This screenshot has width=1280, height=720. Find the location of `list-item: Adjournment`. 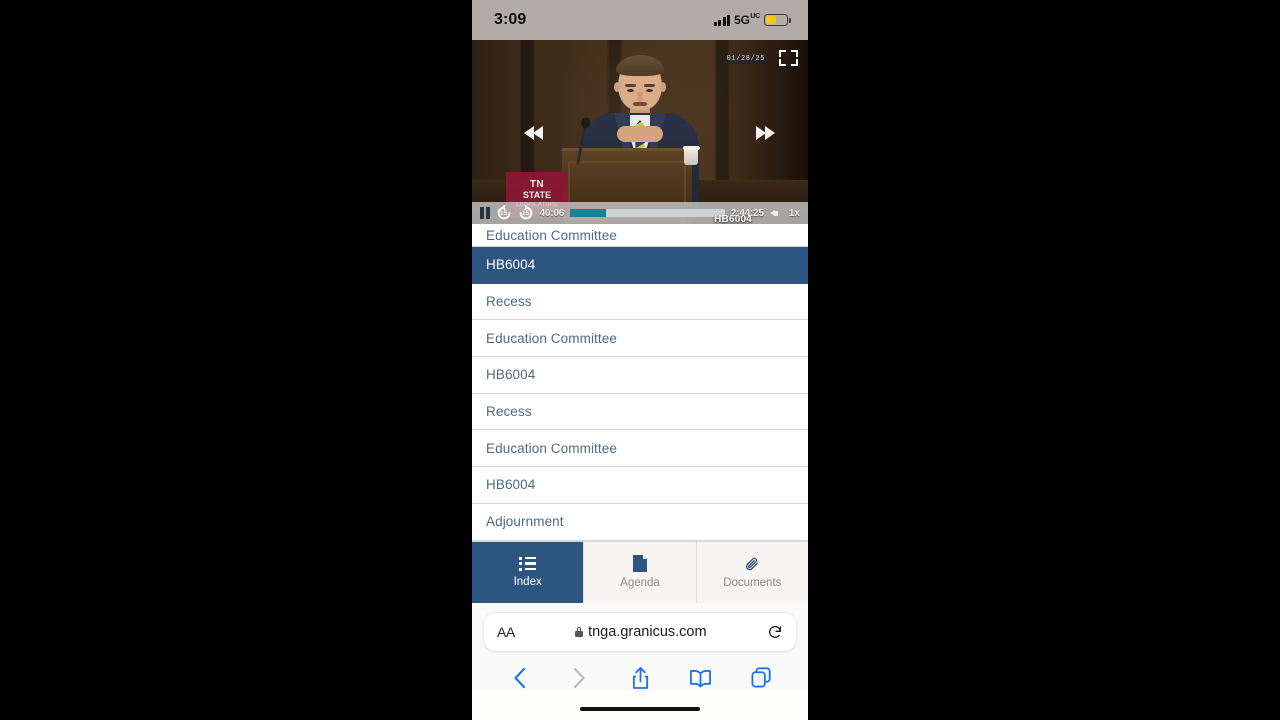

list-item: Adjournment is located at coordinates (640, 522).